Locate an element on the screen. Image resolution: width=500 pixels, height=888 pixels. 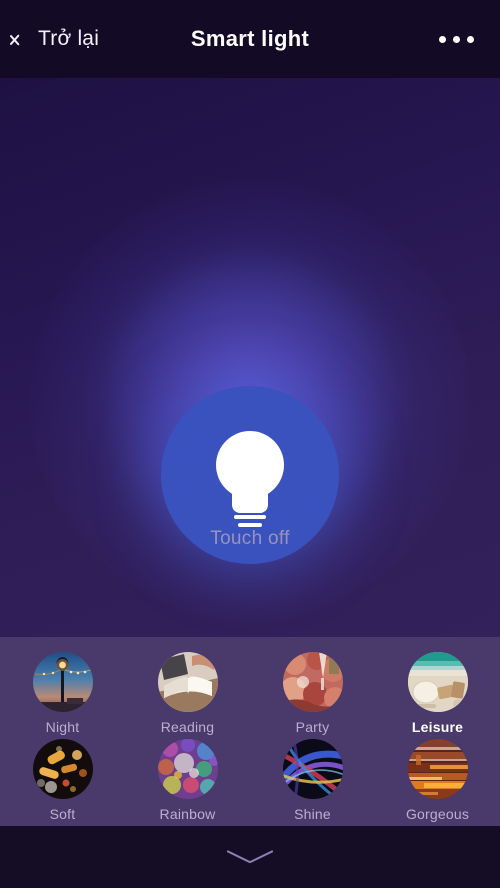
back-button: Trở lại is located at coordinates (57, 39).